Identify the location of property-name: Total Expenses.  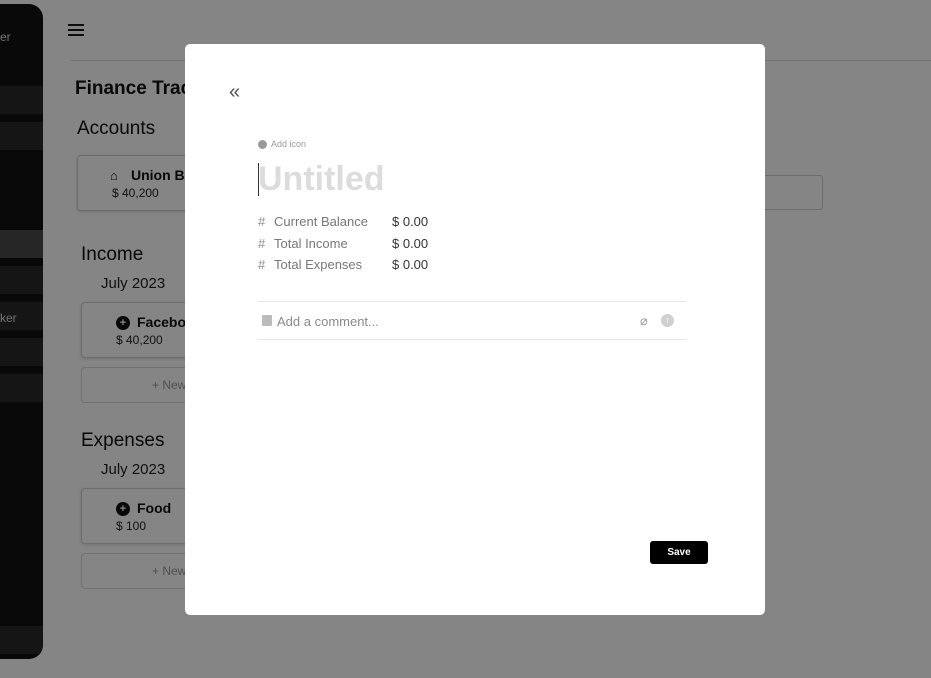
(318, 264).